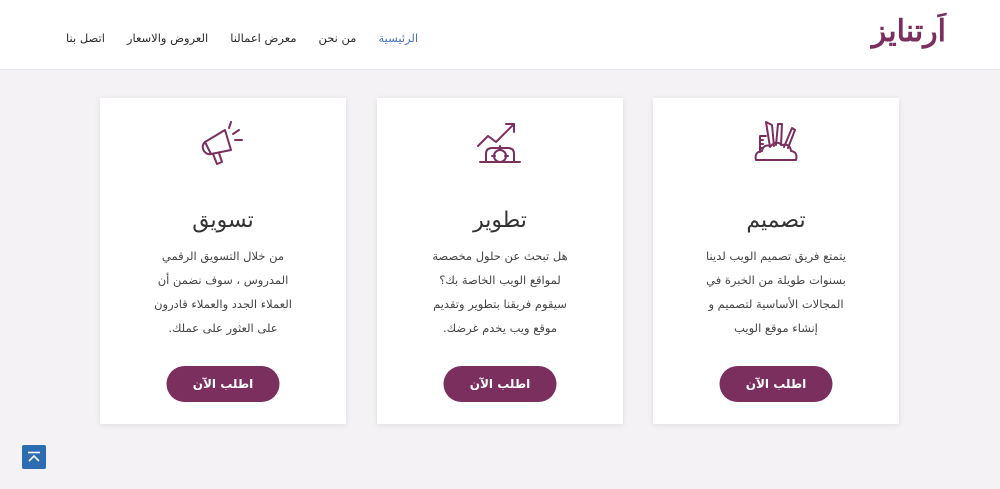  I want to click on nav-item-pricing: العروض والاسعار, so click(167, 38).